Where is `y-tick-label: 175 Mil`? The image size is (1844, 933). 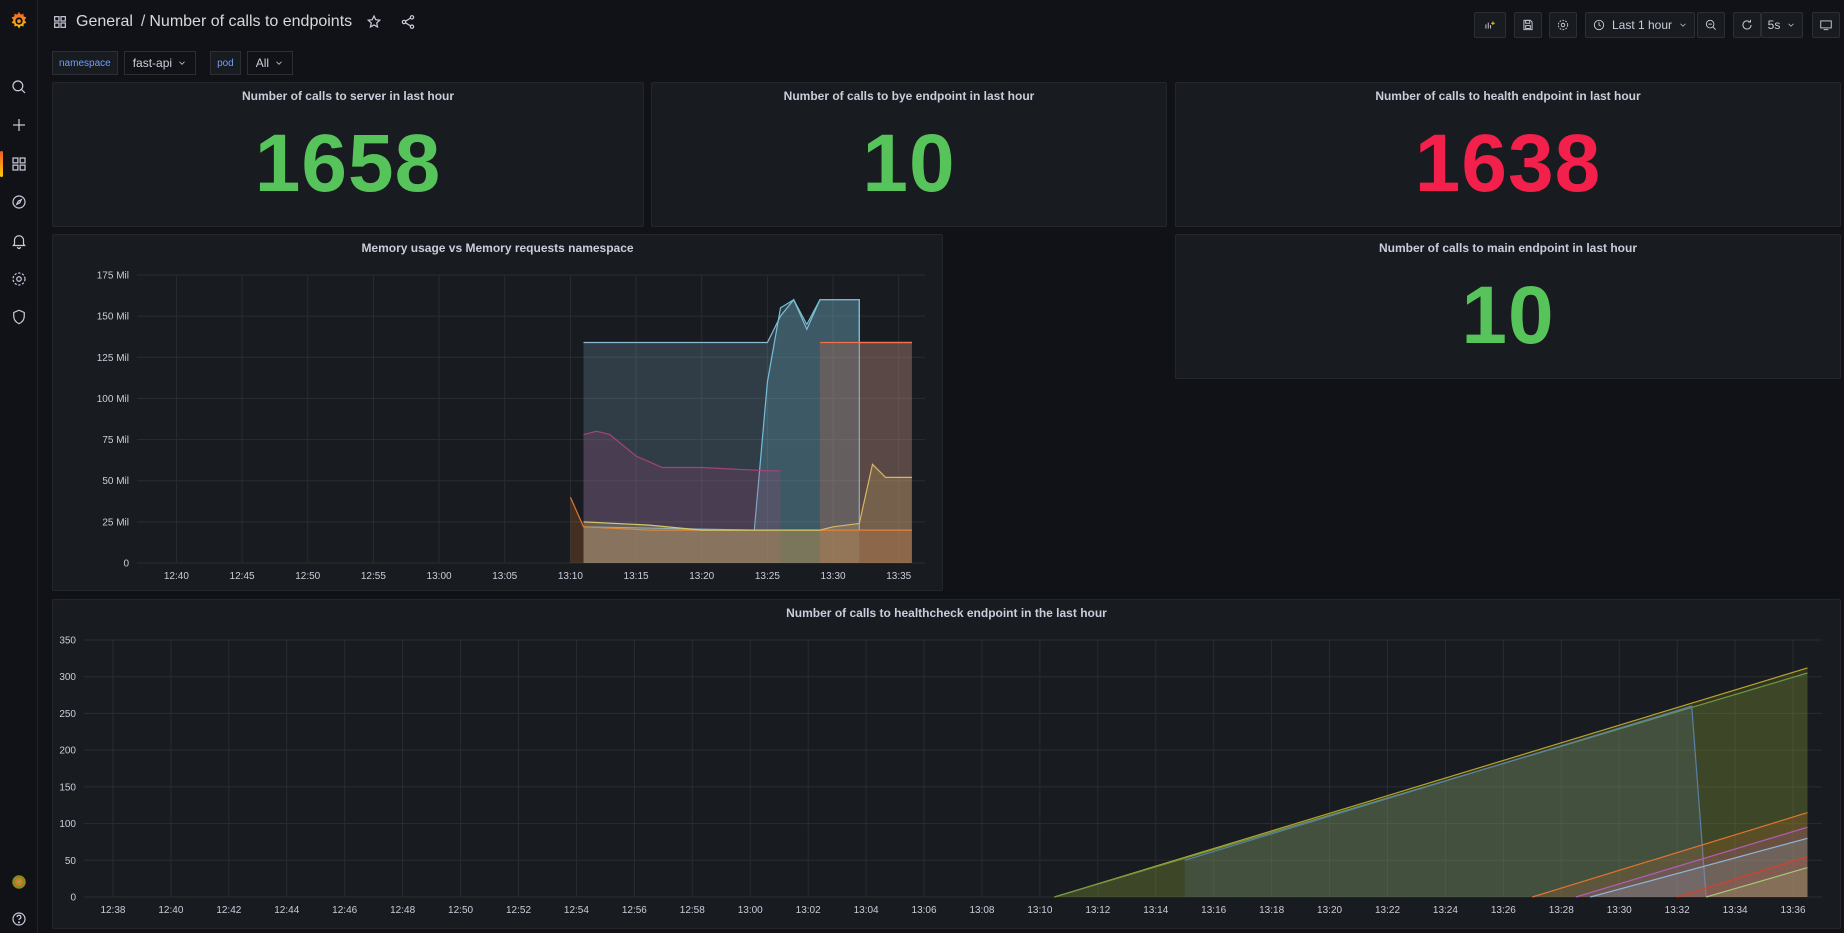 y-tick-label: 175 Mil is located at coordinates (113, 276).